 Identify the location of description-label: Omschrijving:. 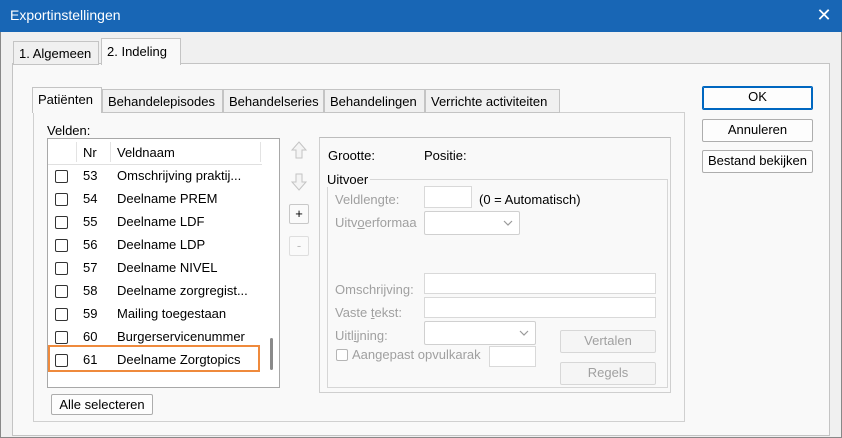
(374, 289).